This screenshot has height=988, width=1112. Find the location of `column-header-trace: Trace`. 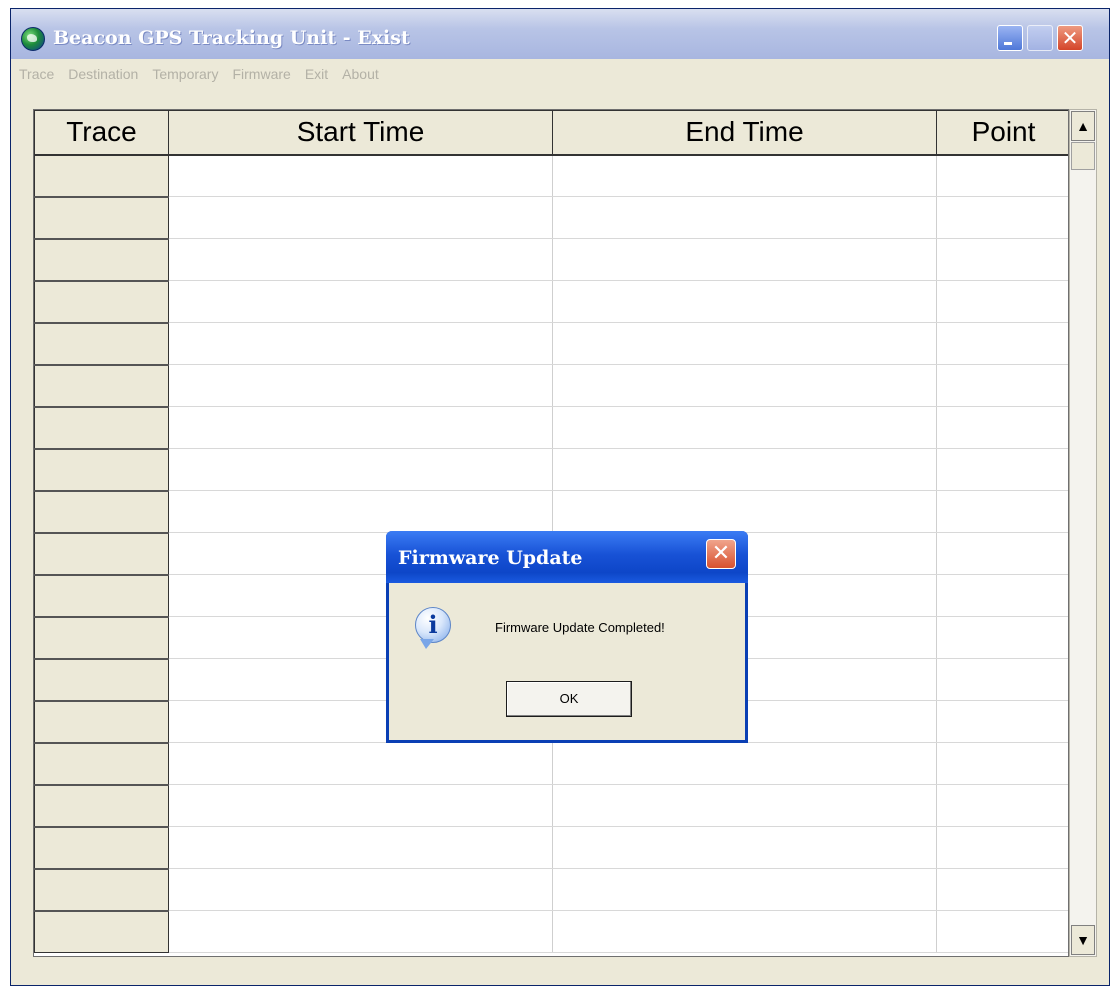

column-header-trace: Trace is located at coordinates (101, 133).